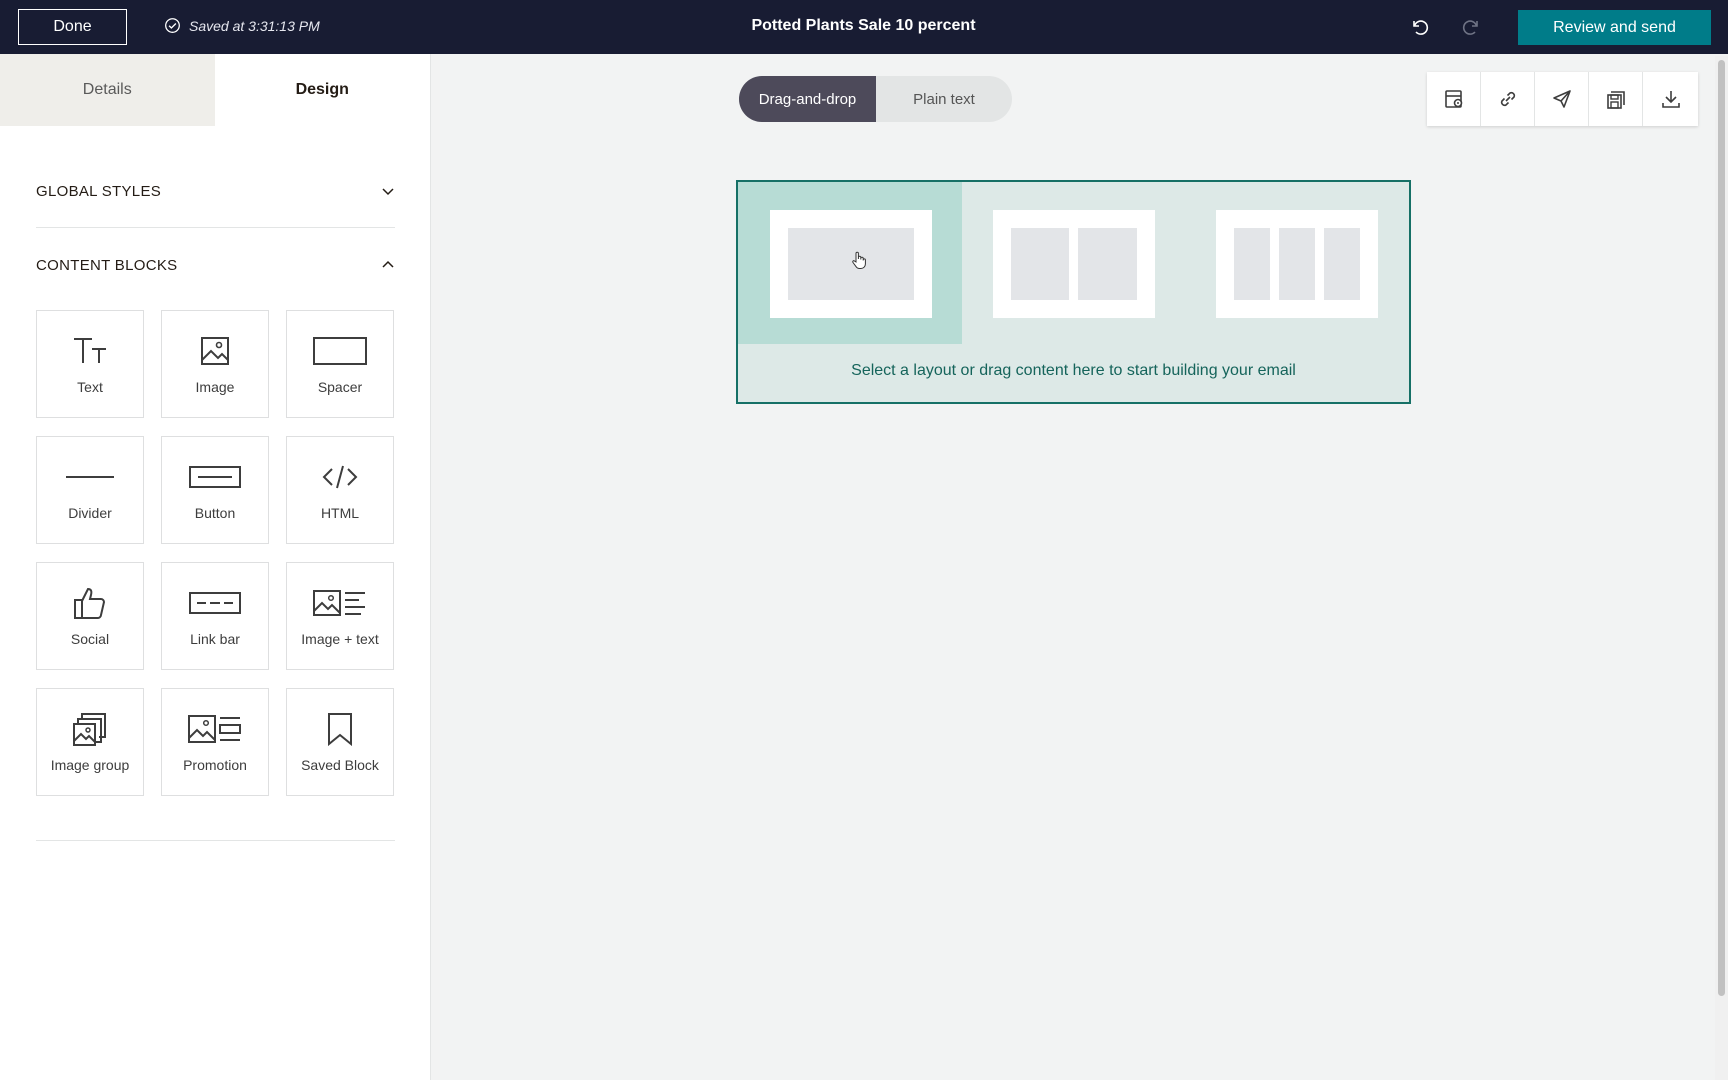 This screenshot has height=1080, width=1728. What do you see at coordinates (322, 90) in the screenshot?
I see `tab-design: Design` at bounding box center [322, 90].